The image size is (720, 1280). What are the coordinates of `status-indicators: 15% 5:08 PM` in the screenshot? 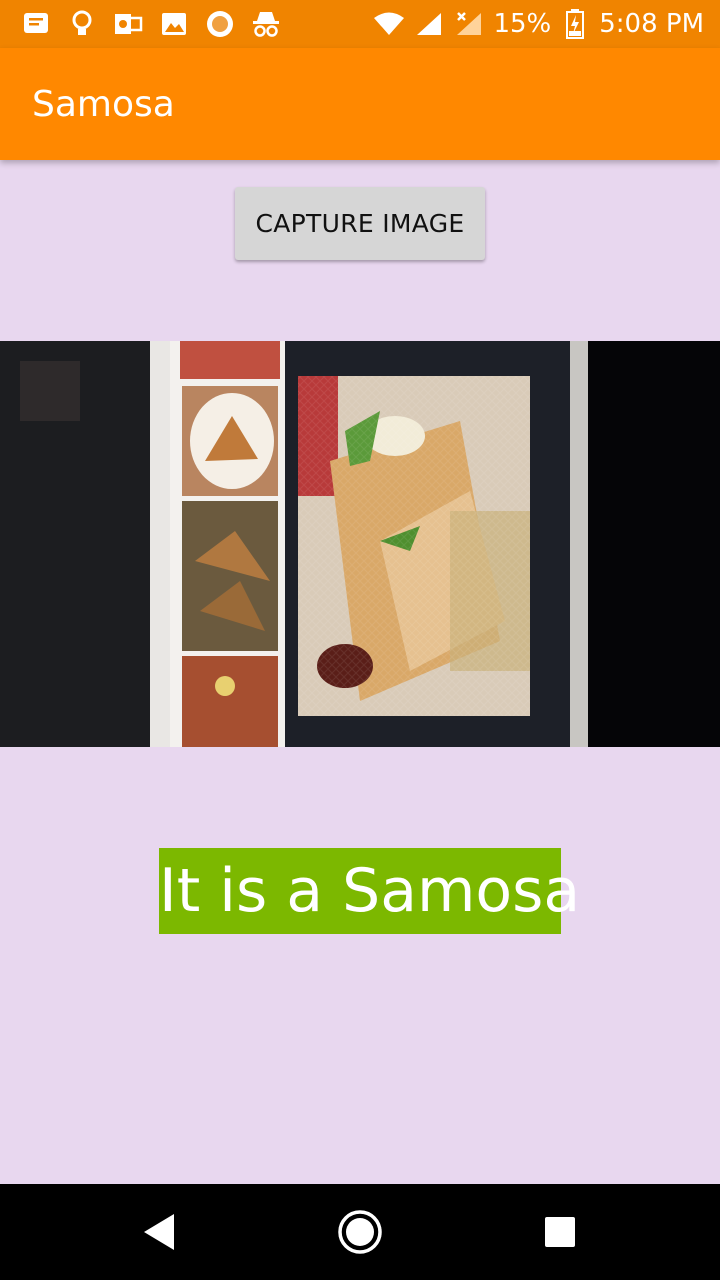 It's located at (538, 24).